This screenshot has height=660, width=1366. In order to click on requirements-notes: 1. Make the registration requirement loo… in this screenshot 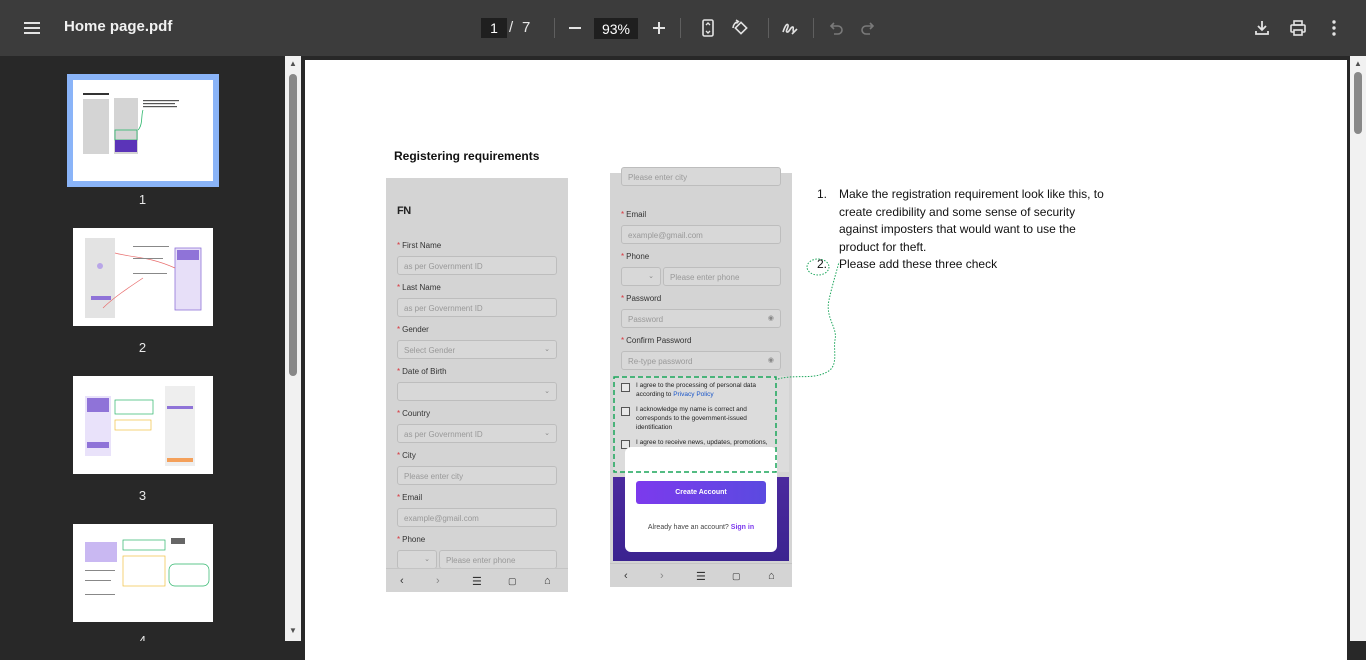, I will do `click(962, 230)`.